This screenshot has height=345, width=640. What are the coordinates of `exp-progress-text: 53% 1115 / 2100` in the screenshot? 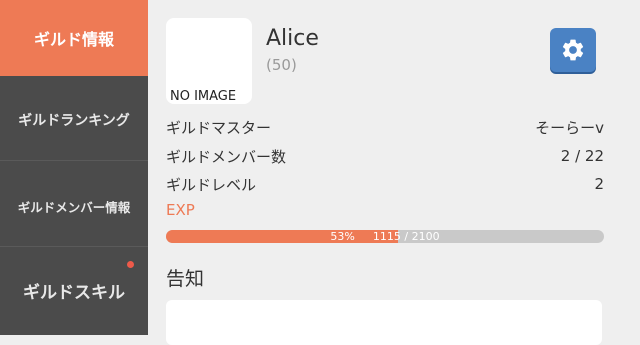 It's located at (385, 236).